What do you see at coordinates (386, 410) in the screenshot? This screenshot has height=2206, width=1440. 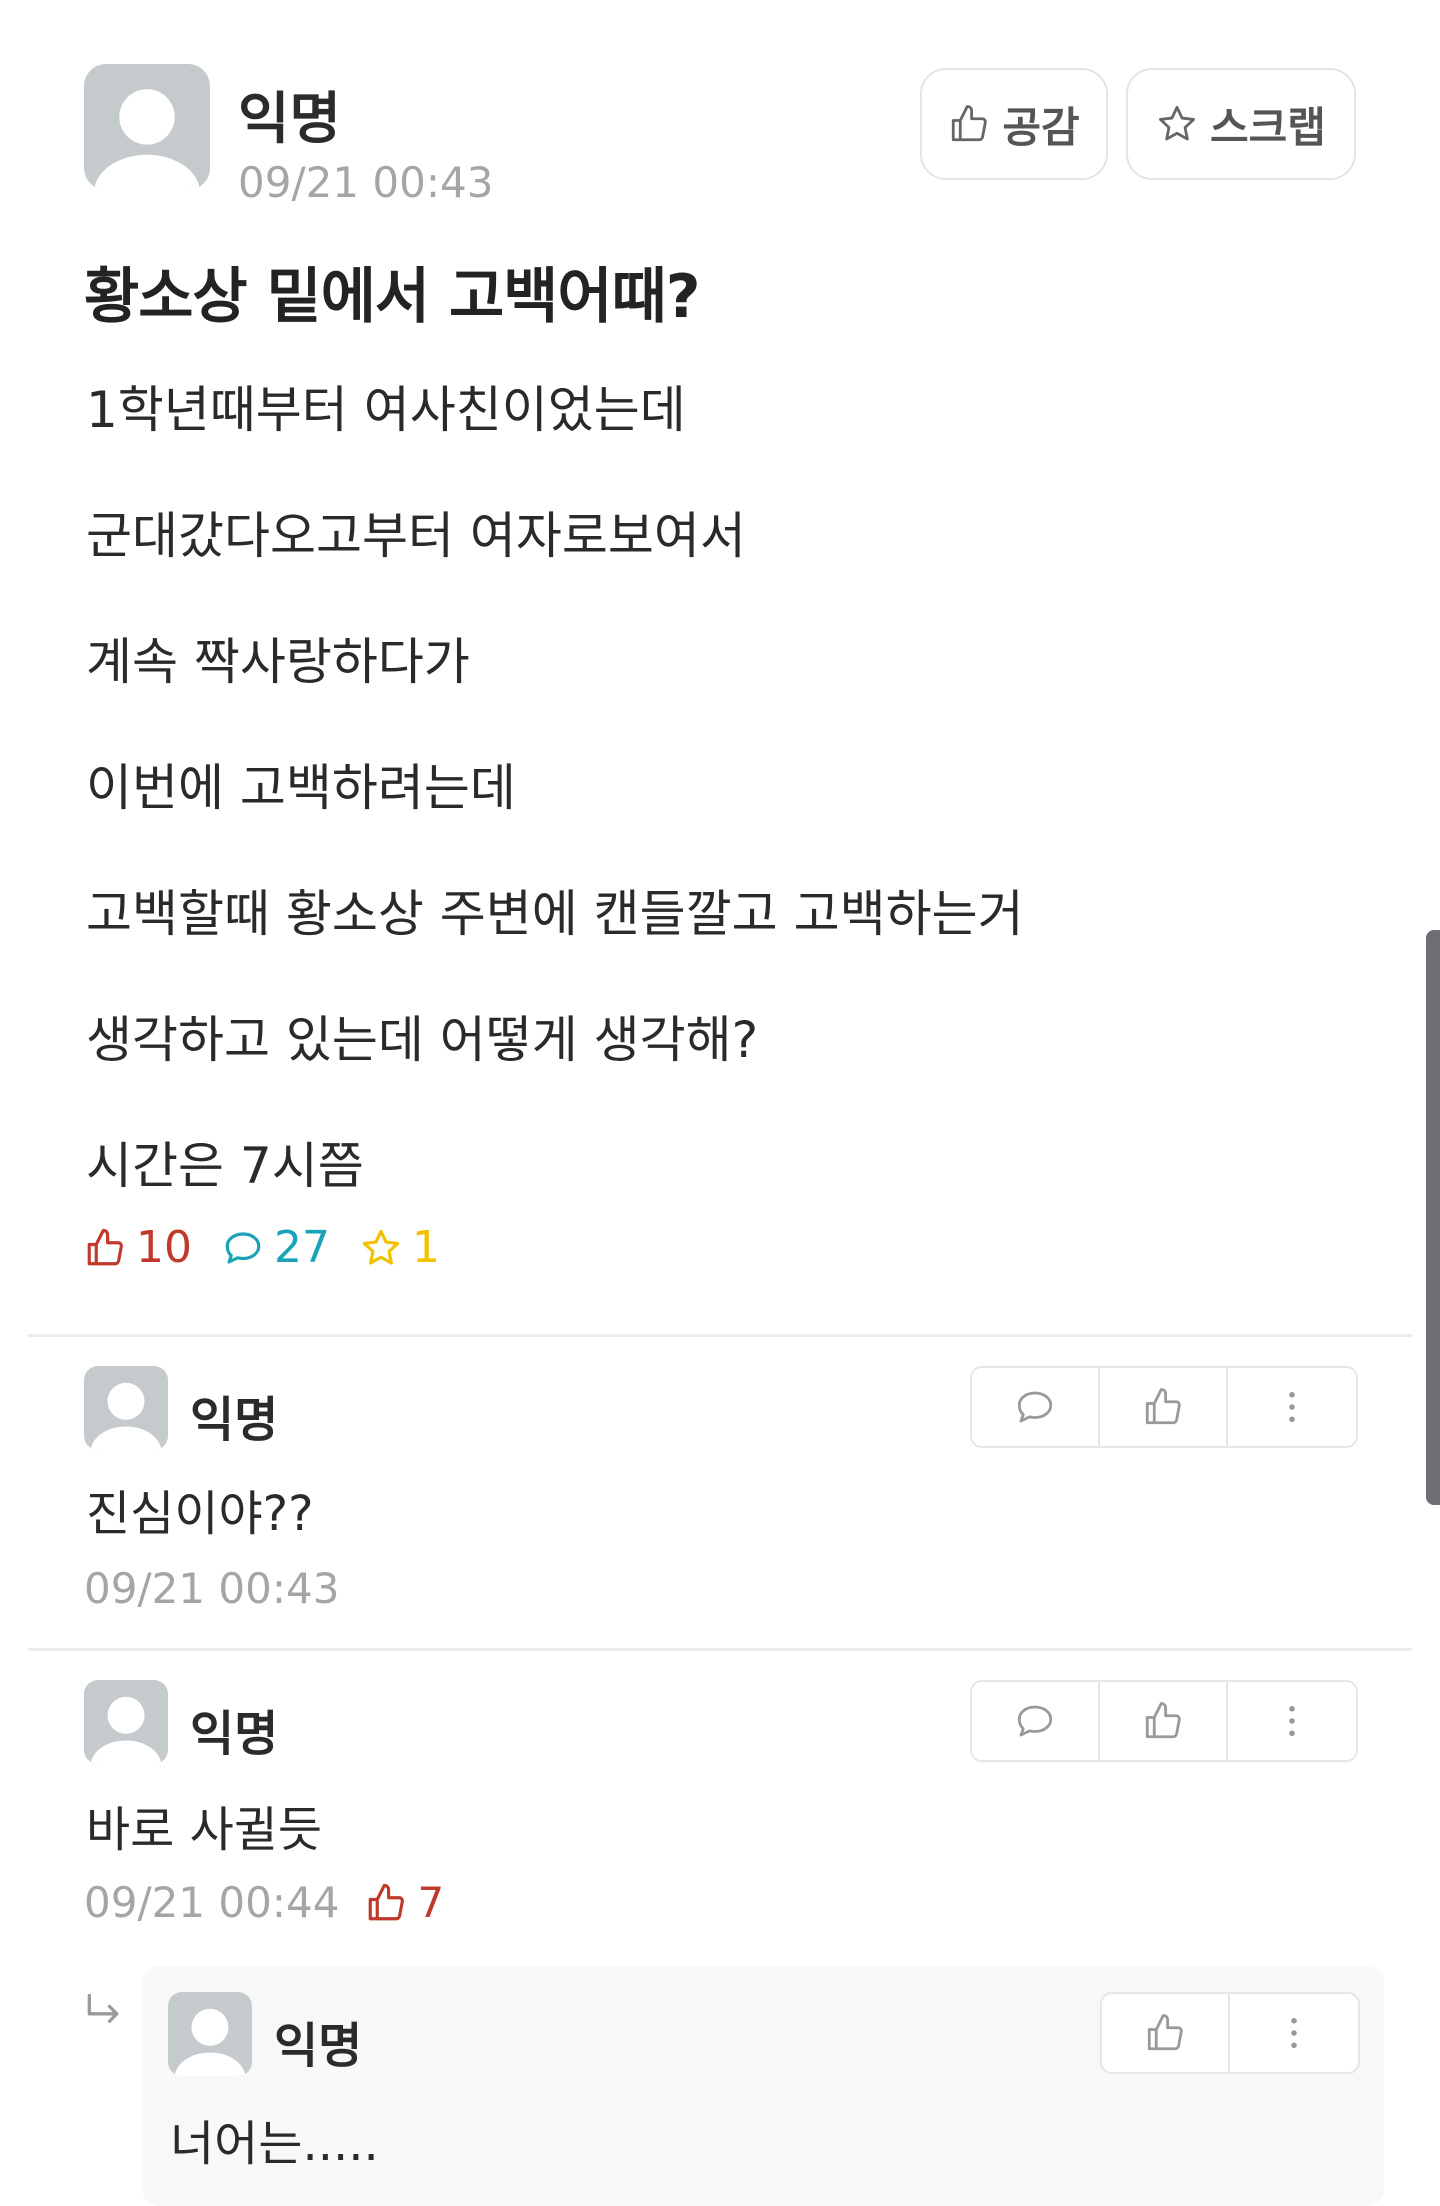 I see `post-body-line: 1학년때부터 여사친이었는데` at bounding box center [386, 410].